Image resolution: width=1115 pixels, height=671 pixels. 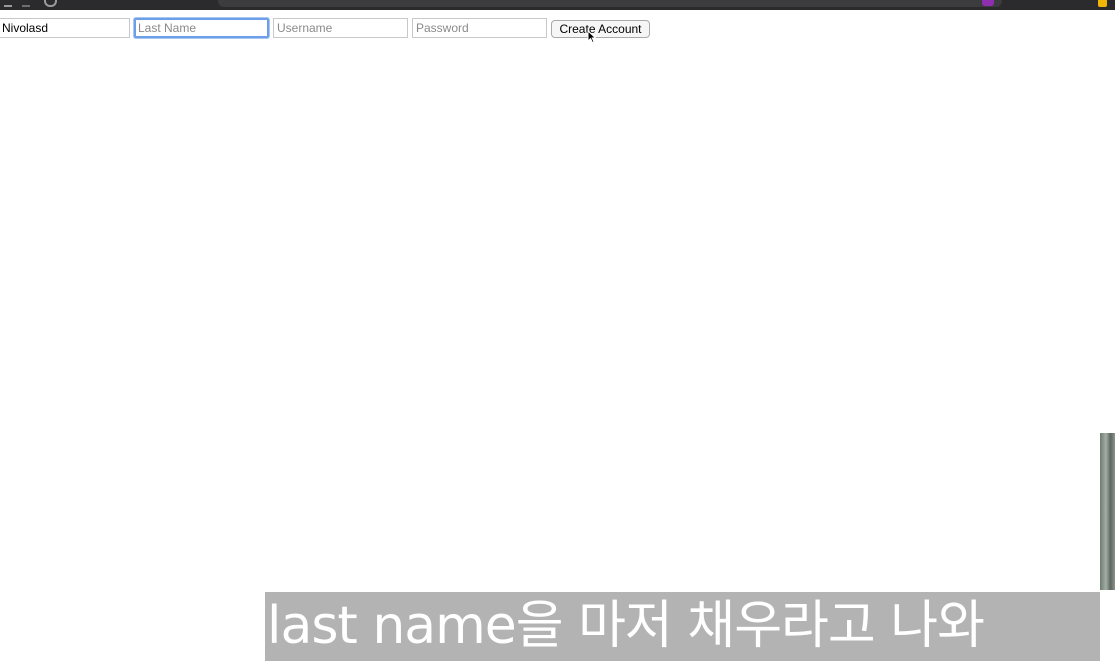 What do you see at coordinates (988, 3) in the screenshot?
I see `extension-icon` at bounding box center [988, 3].